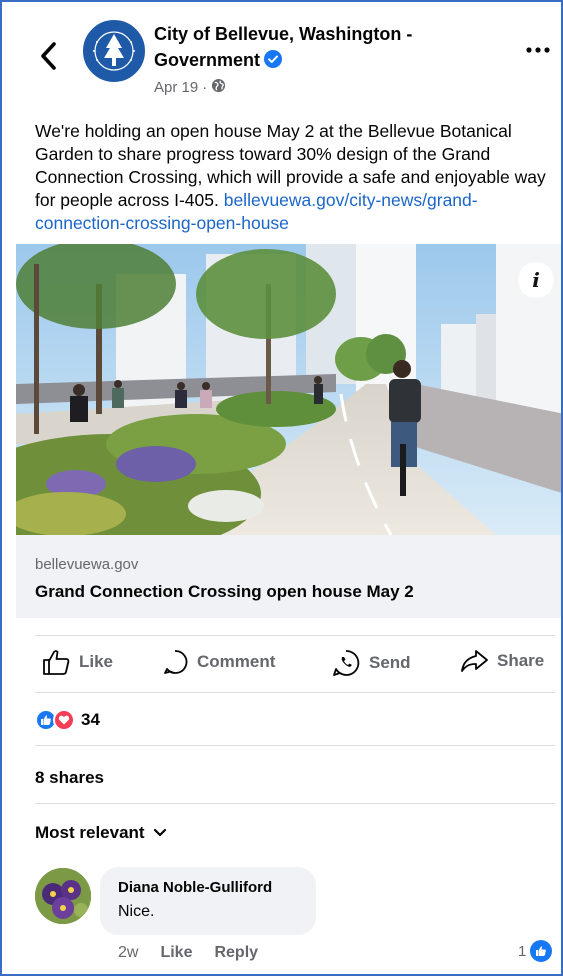  What do you see at coordinates (273, 58) in the screenshot?
I see `verified-badge-icon` at bounding box center [273, 58].